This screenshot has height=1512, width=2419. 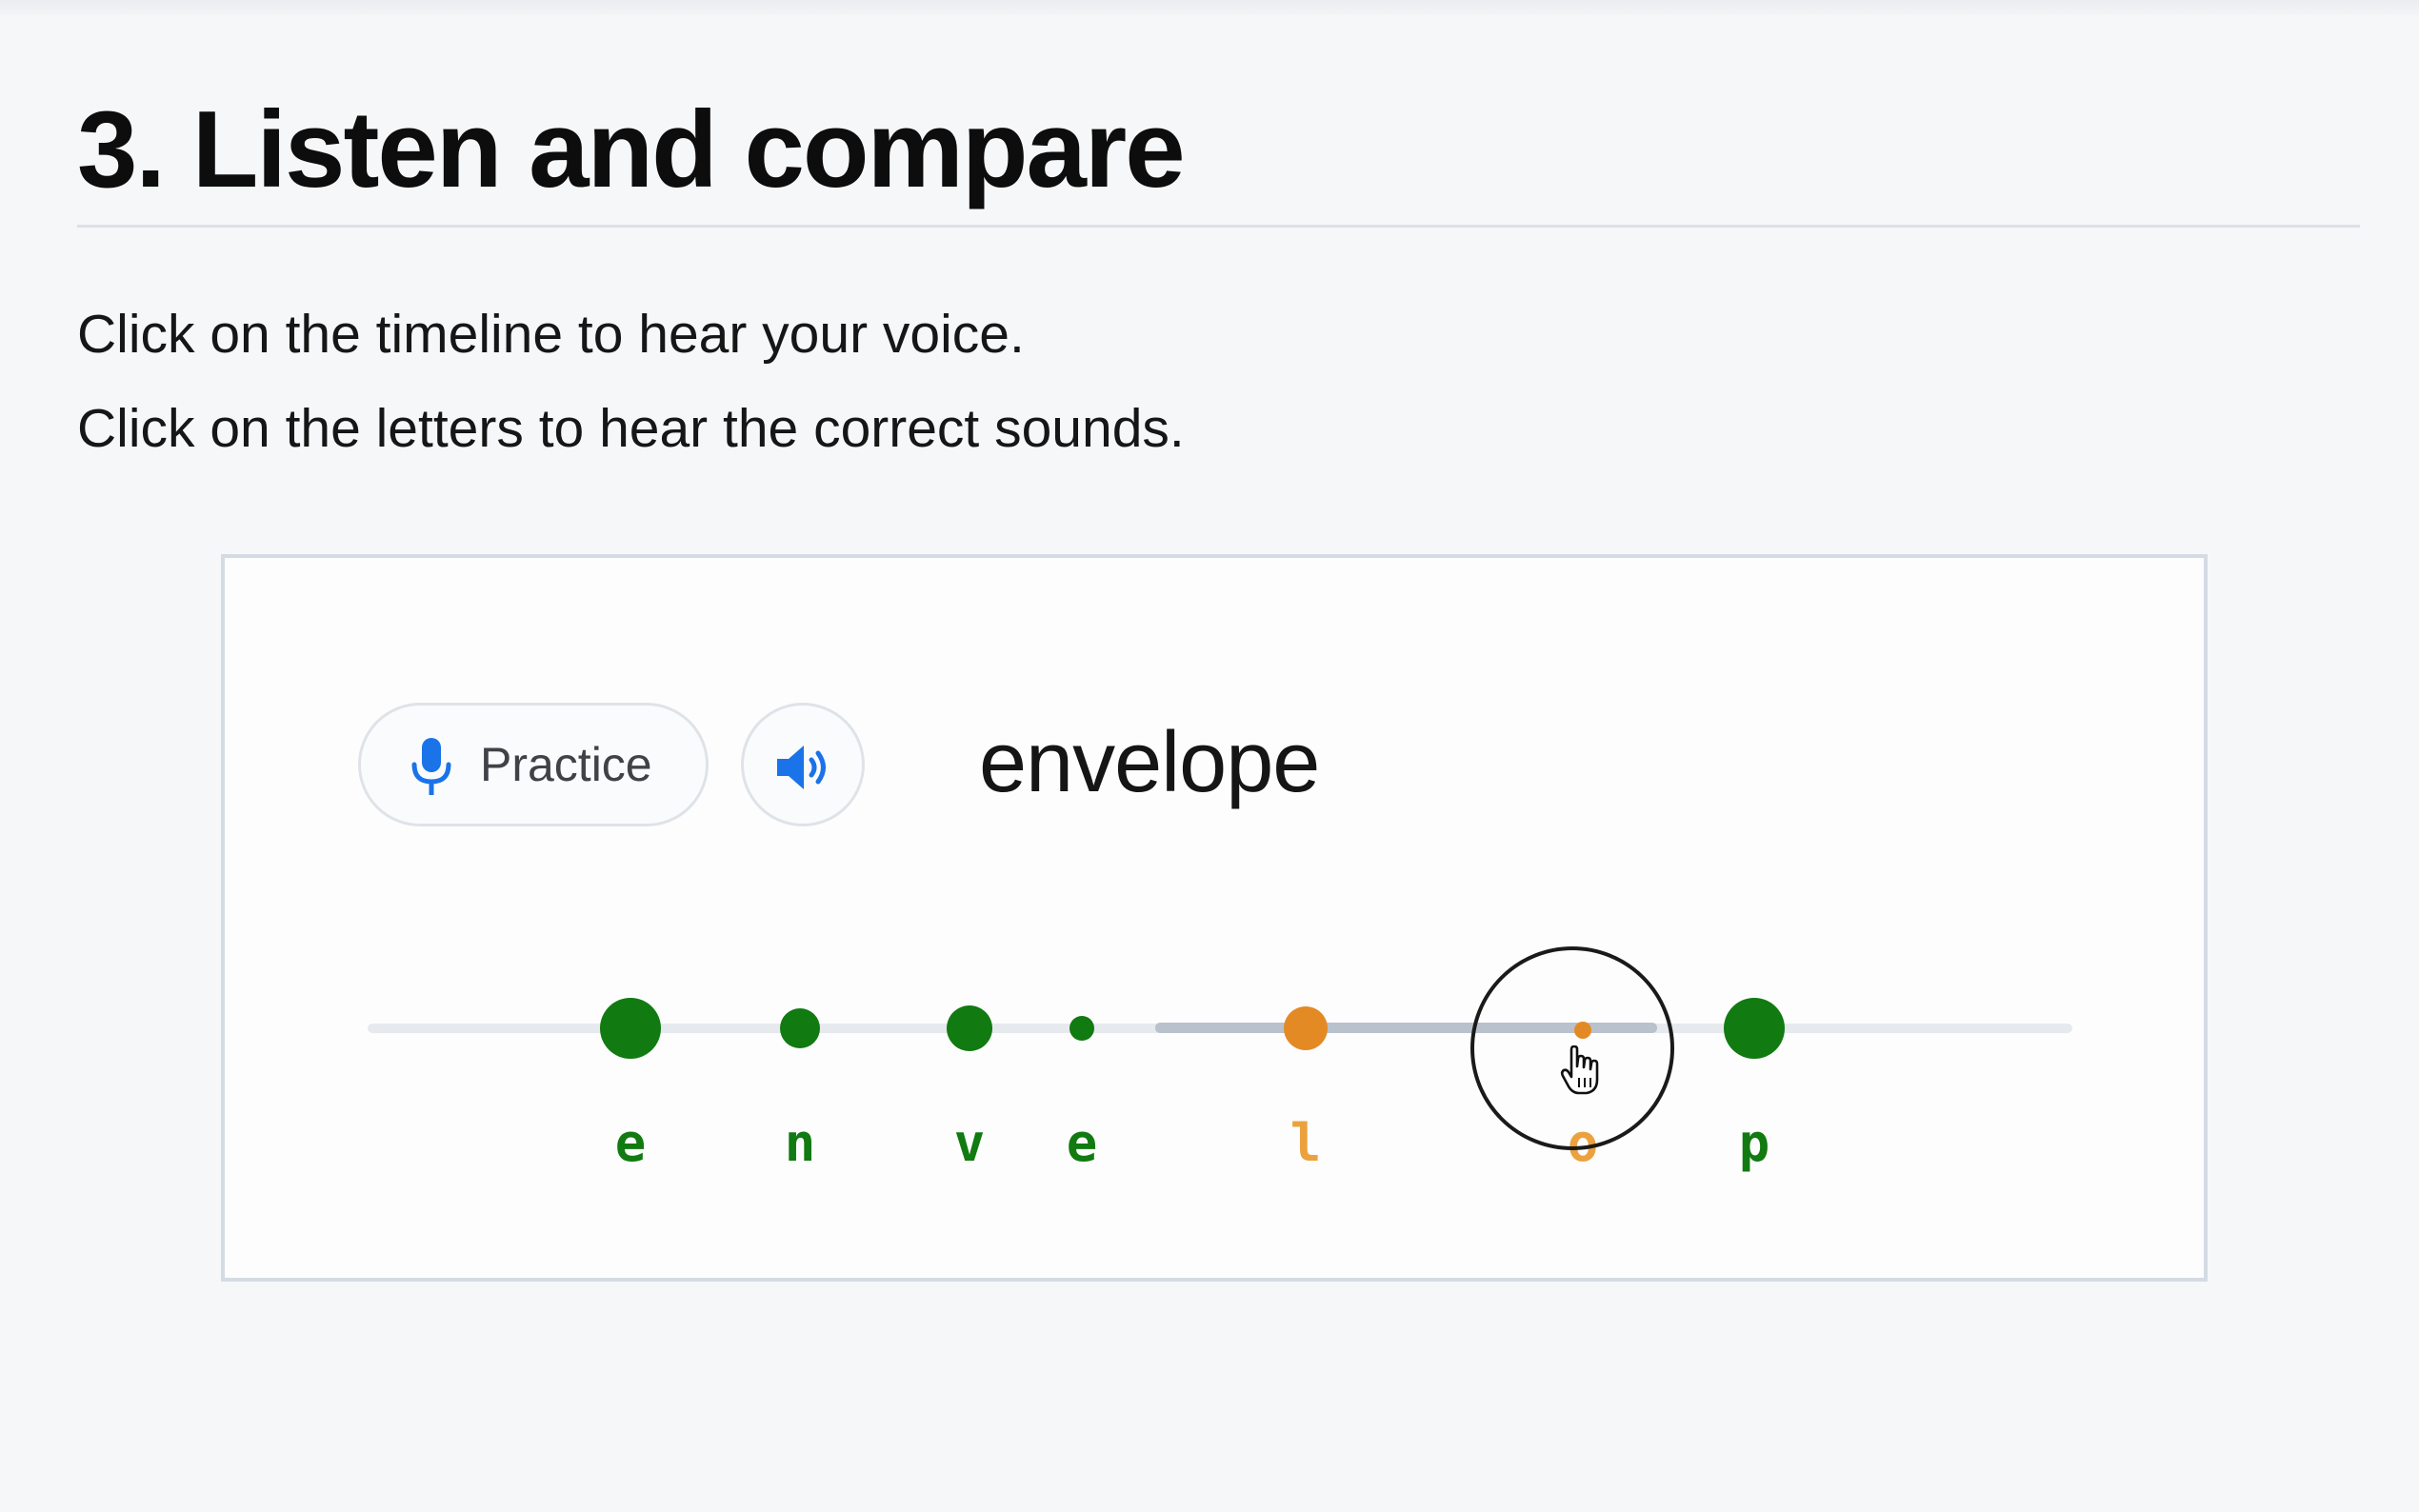 I want to click on hand-pointer-icon, so click(x=1579, y=1070).